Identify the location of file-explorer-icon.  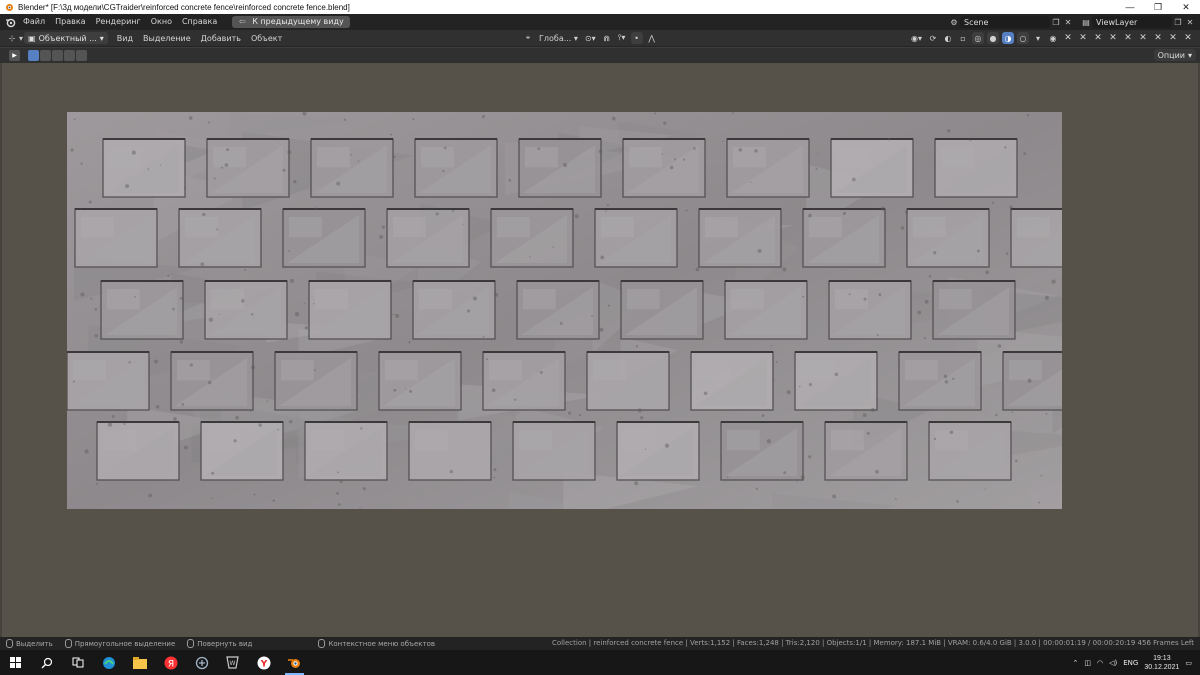
(139, 662).